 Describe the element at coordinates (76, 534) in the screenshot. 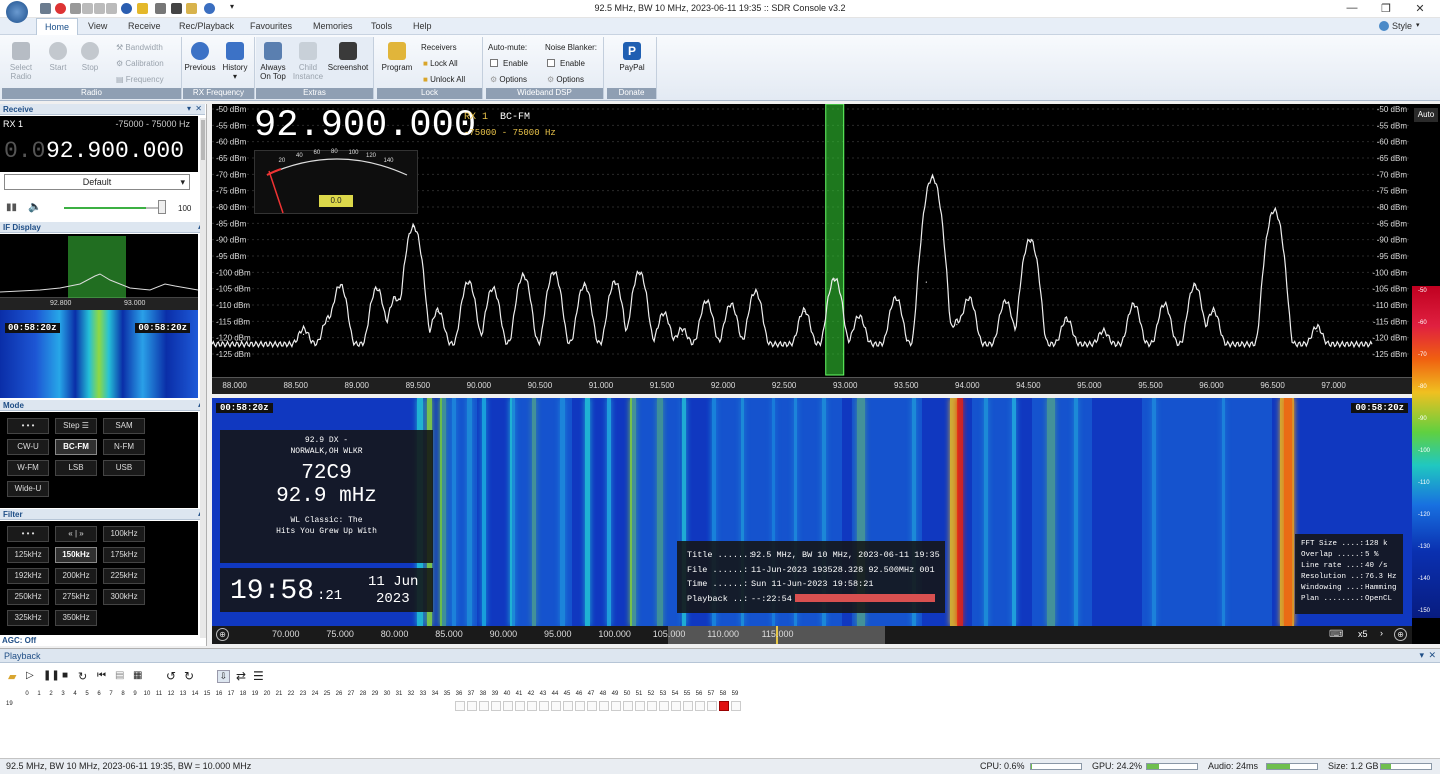

I see `filter-button--: « | »` at that location.